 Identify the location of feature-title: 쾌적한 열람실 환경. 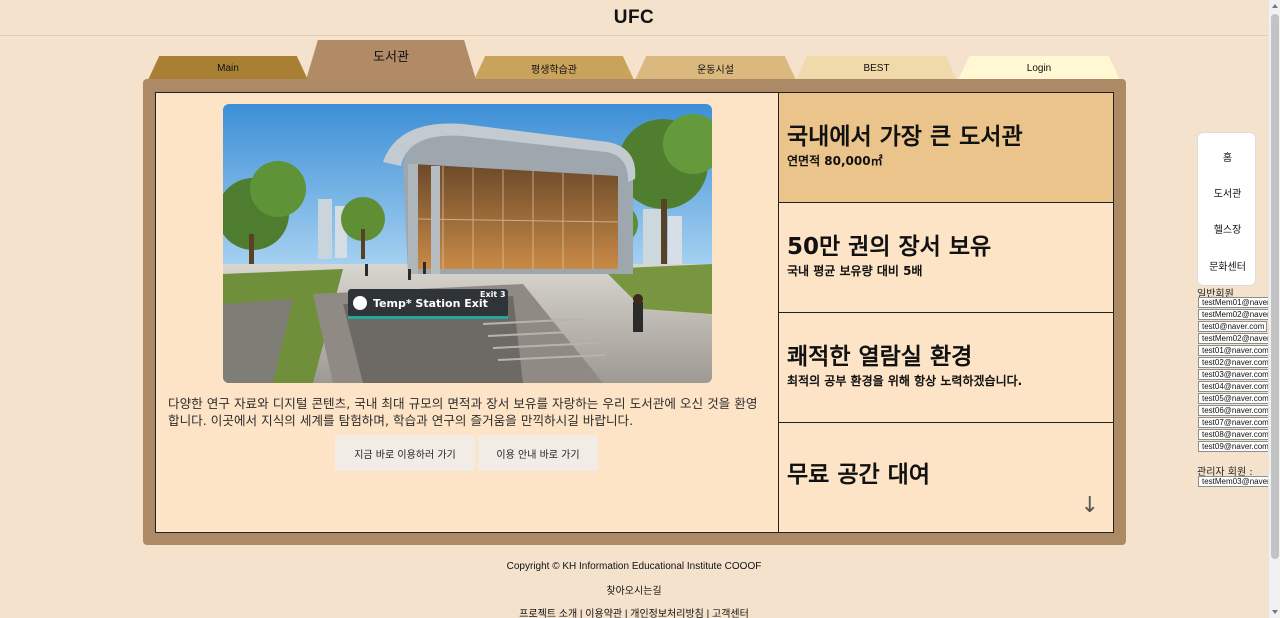
(880, 357).